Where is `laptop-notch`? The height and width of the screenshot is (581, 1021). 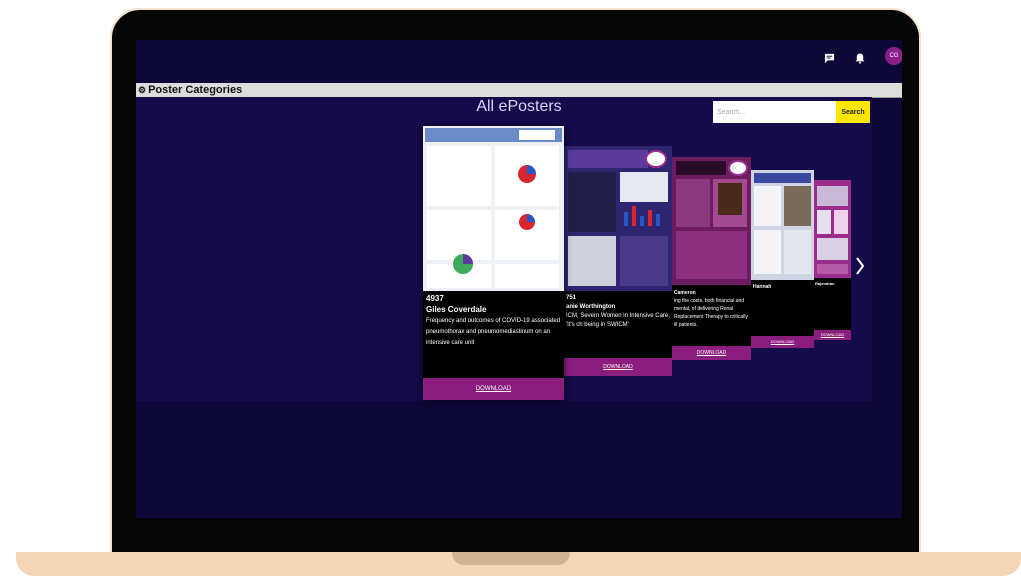 laptop-notch is located at coordinates (511, 558).